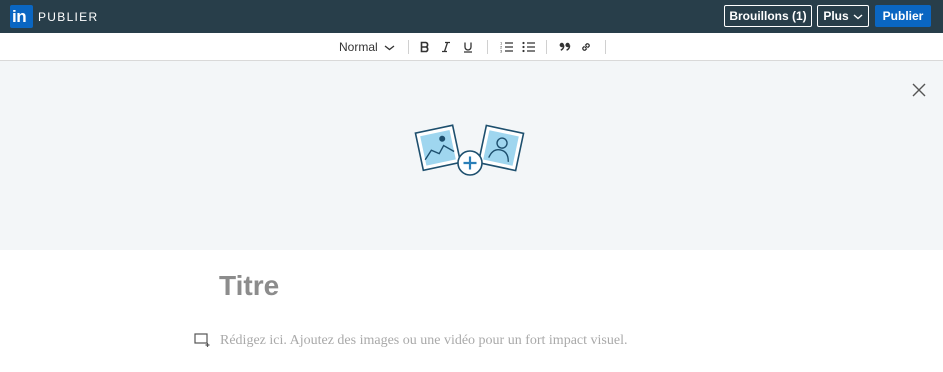  Describe the element at coordinates (438, 148) in the screenshot. I see `image-icon` at that location.